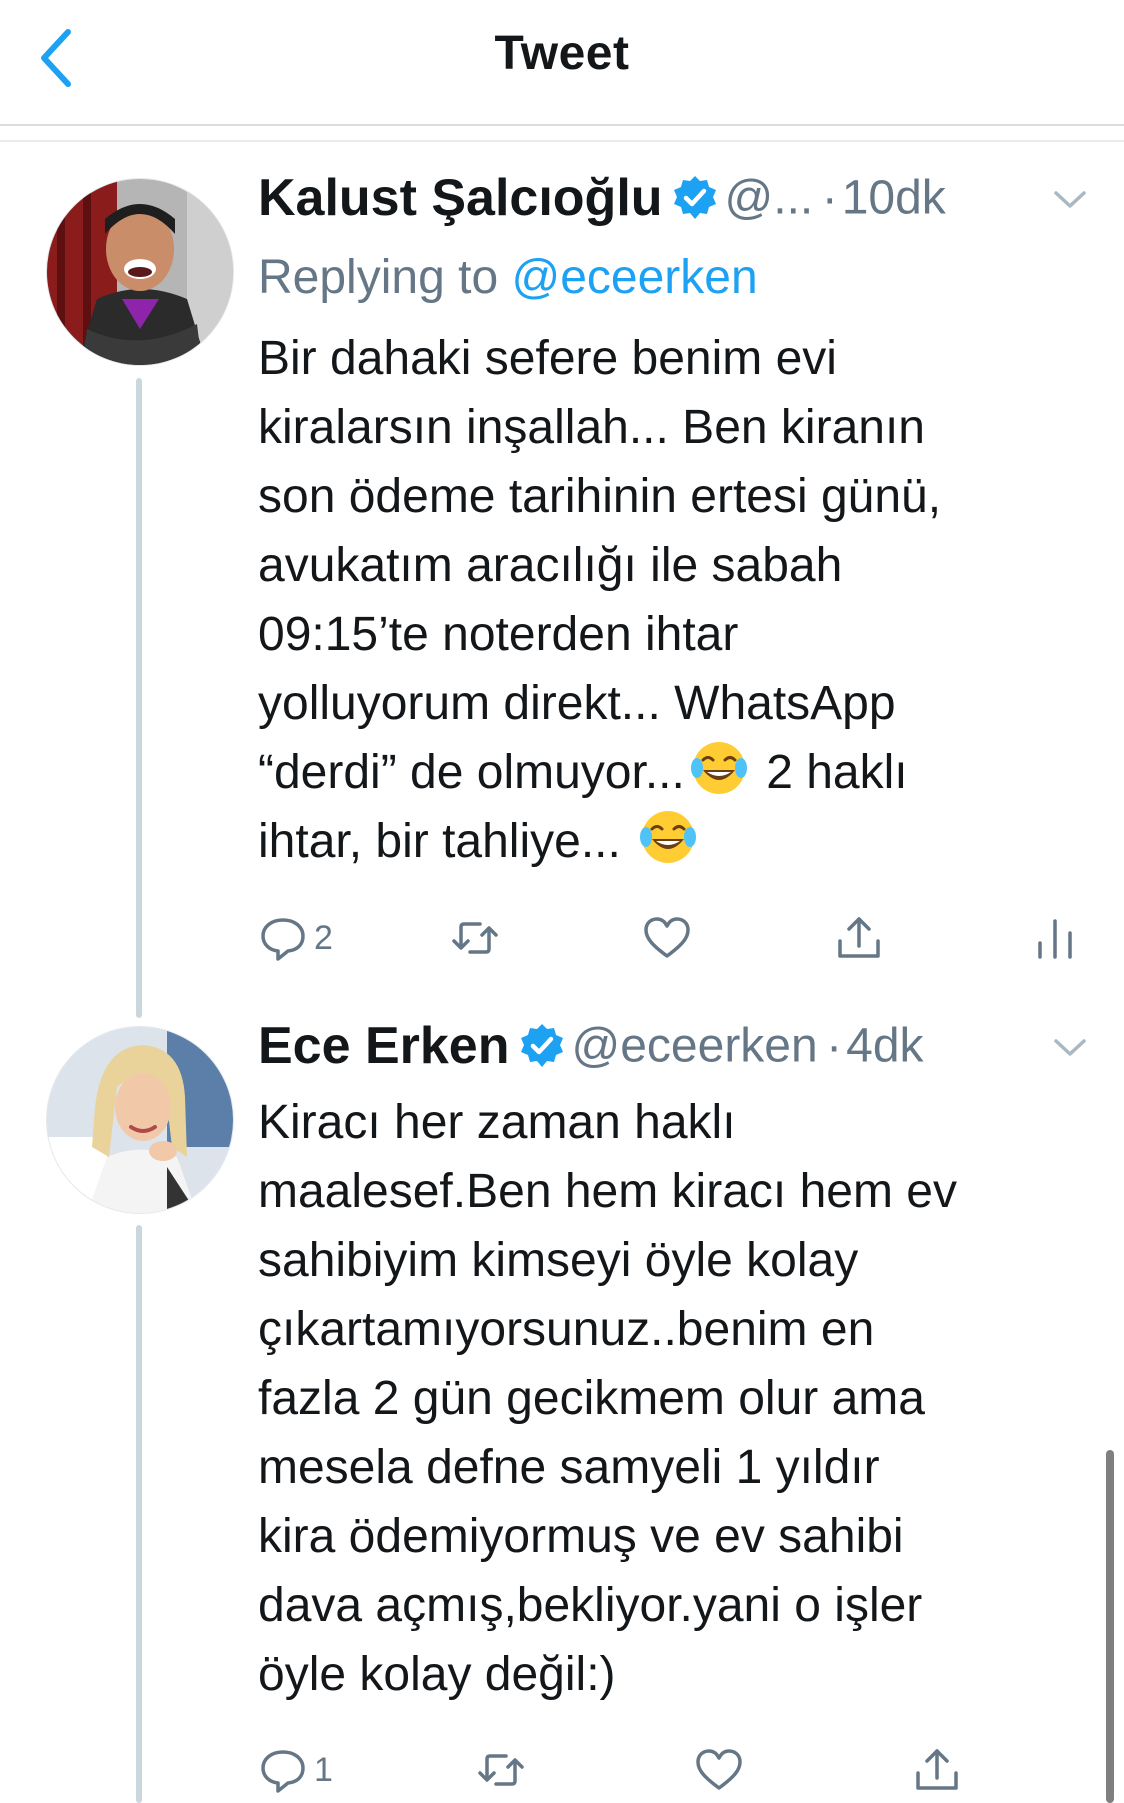 The width and height of the screenshot is (1124, 1803). Describe the element at coordinates (893, 198) in the screenshot. I see `tweet-time: 10dk` at that location.